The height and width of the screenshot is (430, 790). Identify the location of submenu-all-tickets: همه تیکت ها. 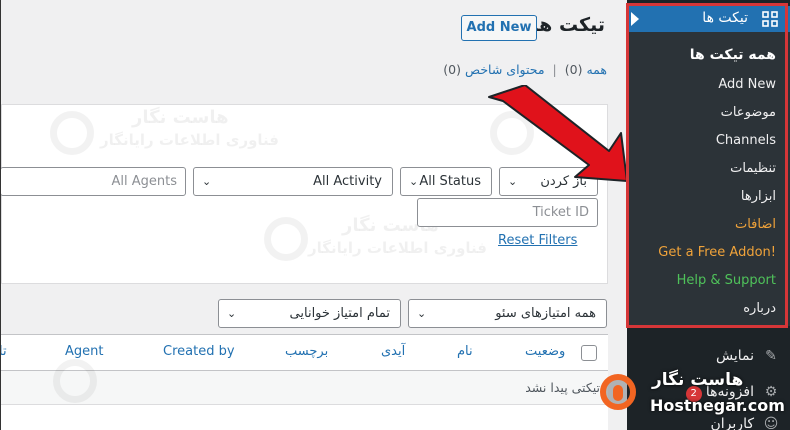
(733, 55).